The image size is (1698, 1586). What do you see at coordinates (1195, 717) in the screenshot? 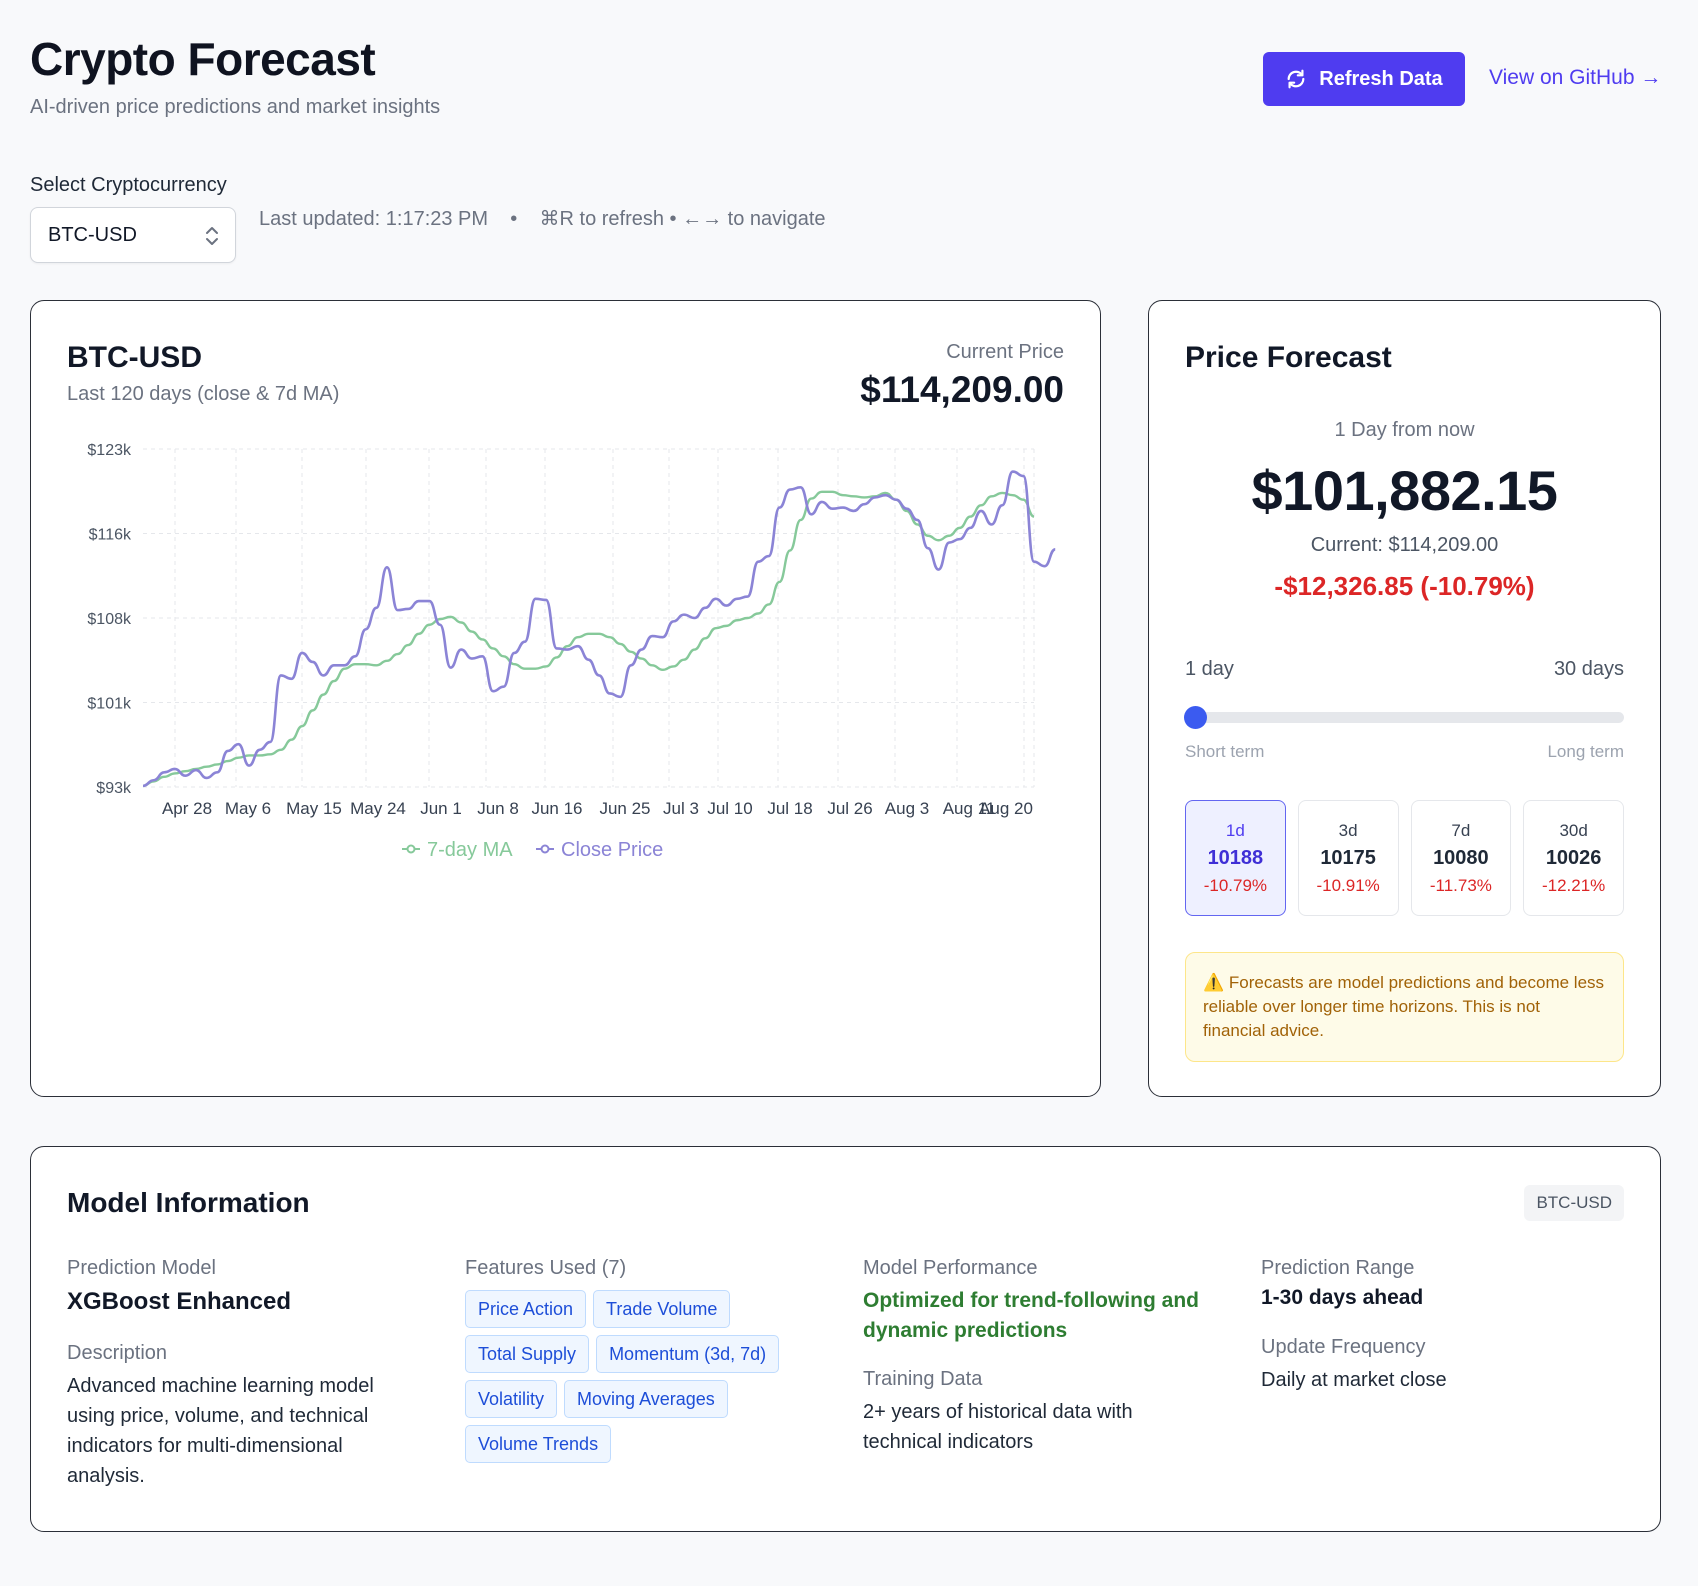
I see `horizon-slider-thumb` at bounding box center [1195, 717].